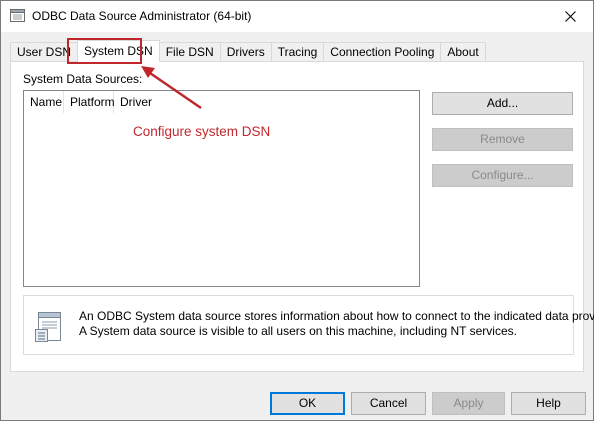 This screenshot has width=594, height=421. I want to click on annotation-text: Configure system DSN, so click(202, 131).